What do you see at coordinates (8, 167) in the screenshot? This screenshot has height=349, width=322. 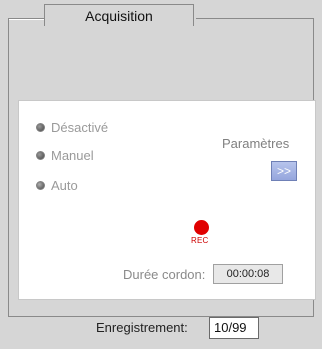 I see `group-frame-left` at bounding box center [8, 167].